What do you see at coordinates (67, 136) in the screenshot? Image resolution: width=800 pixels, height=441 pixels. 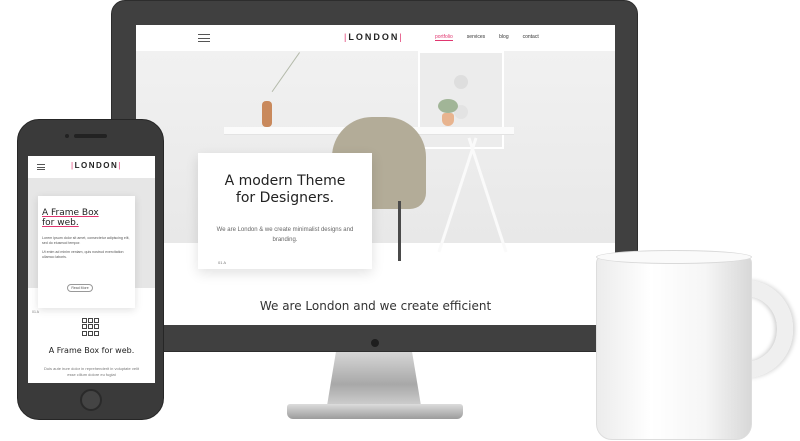 I see `camera-icon` at bounding box center [67, 136].